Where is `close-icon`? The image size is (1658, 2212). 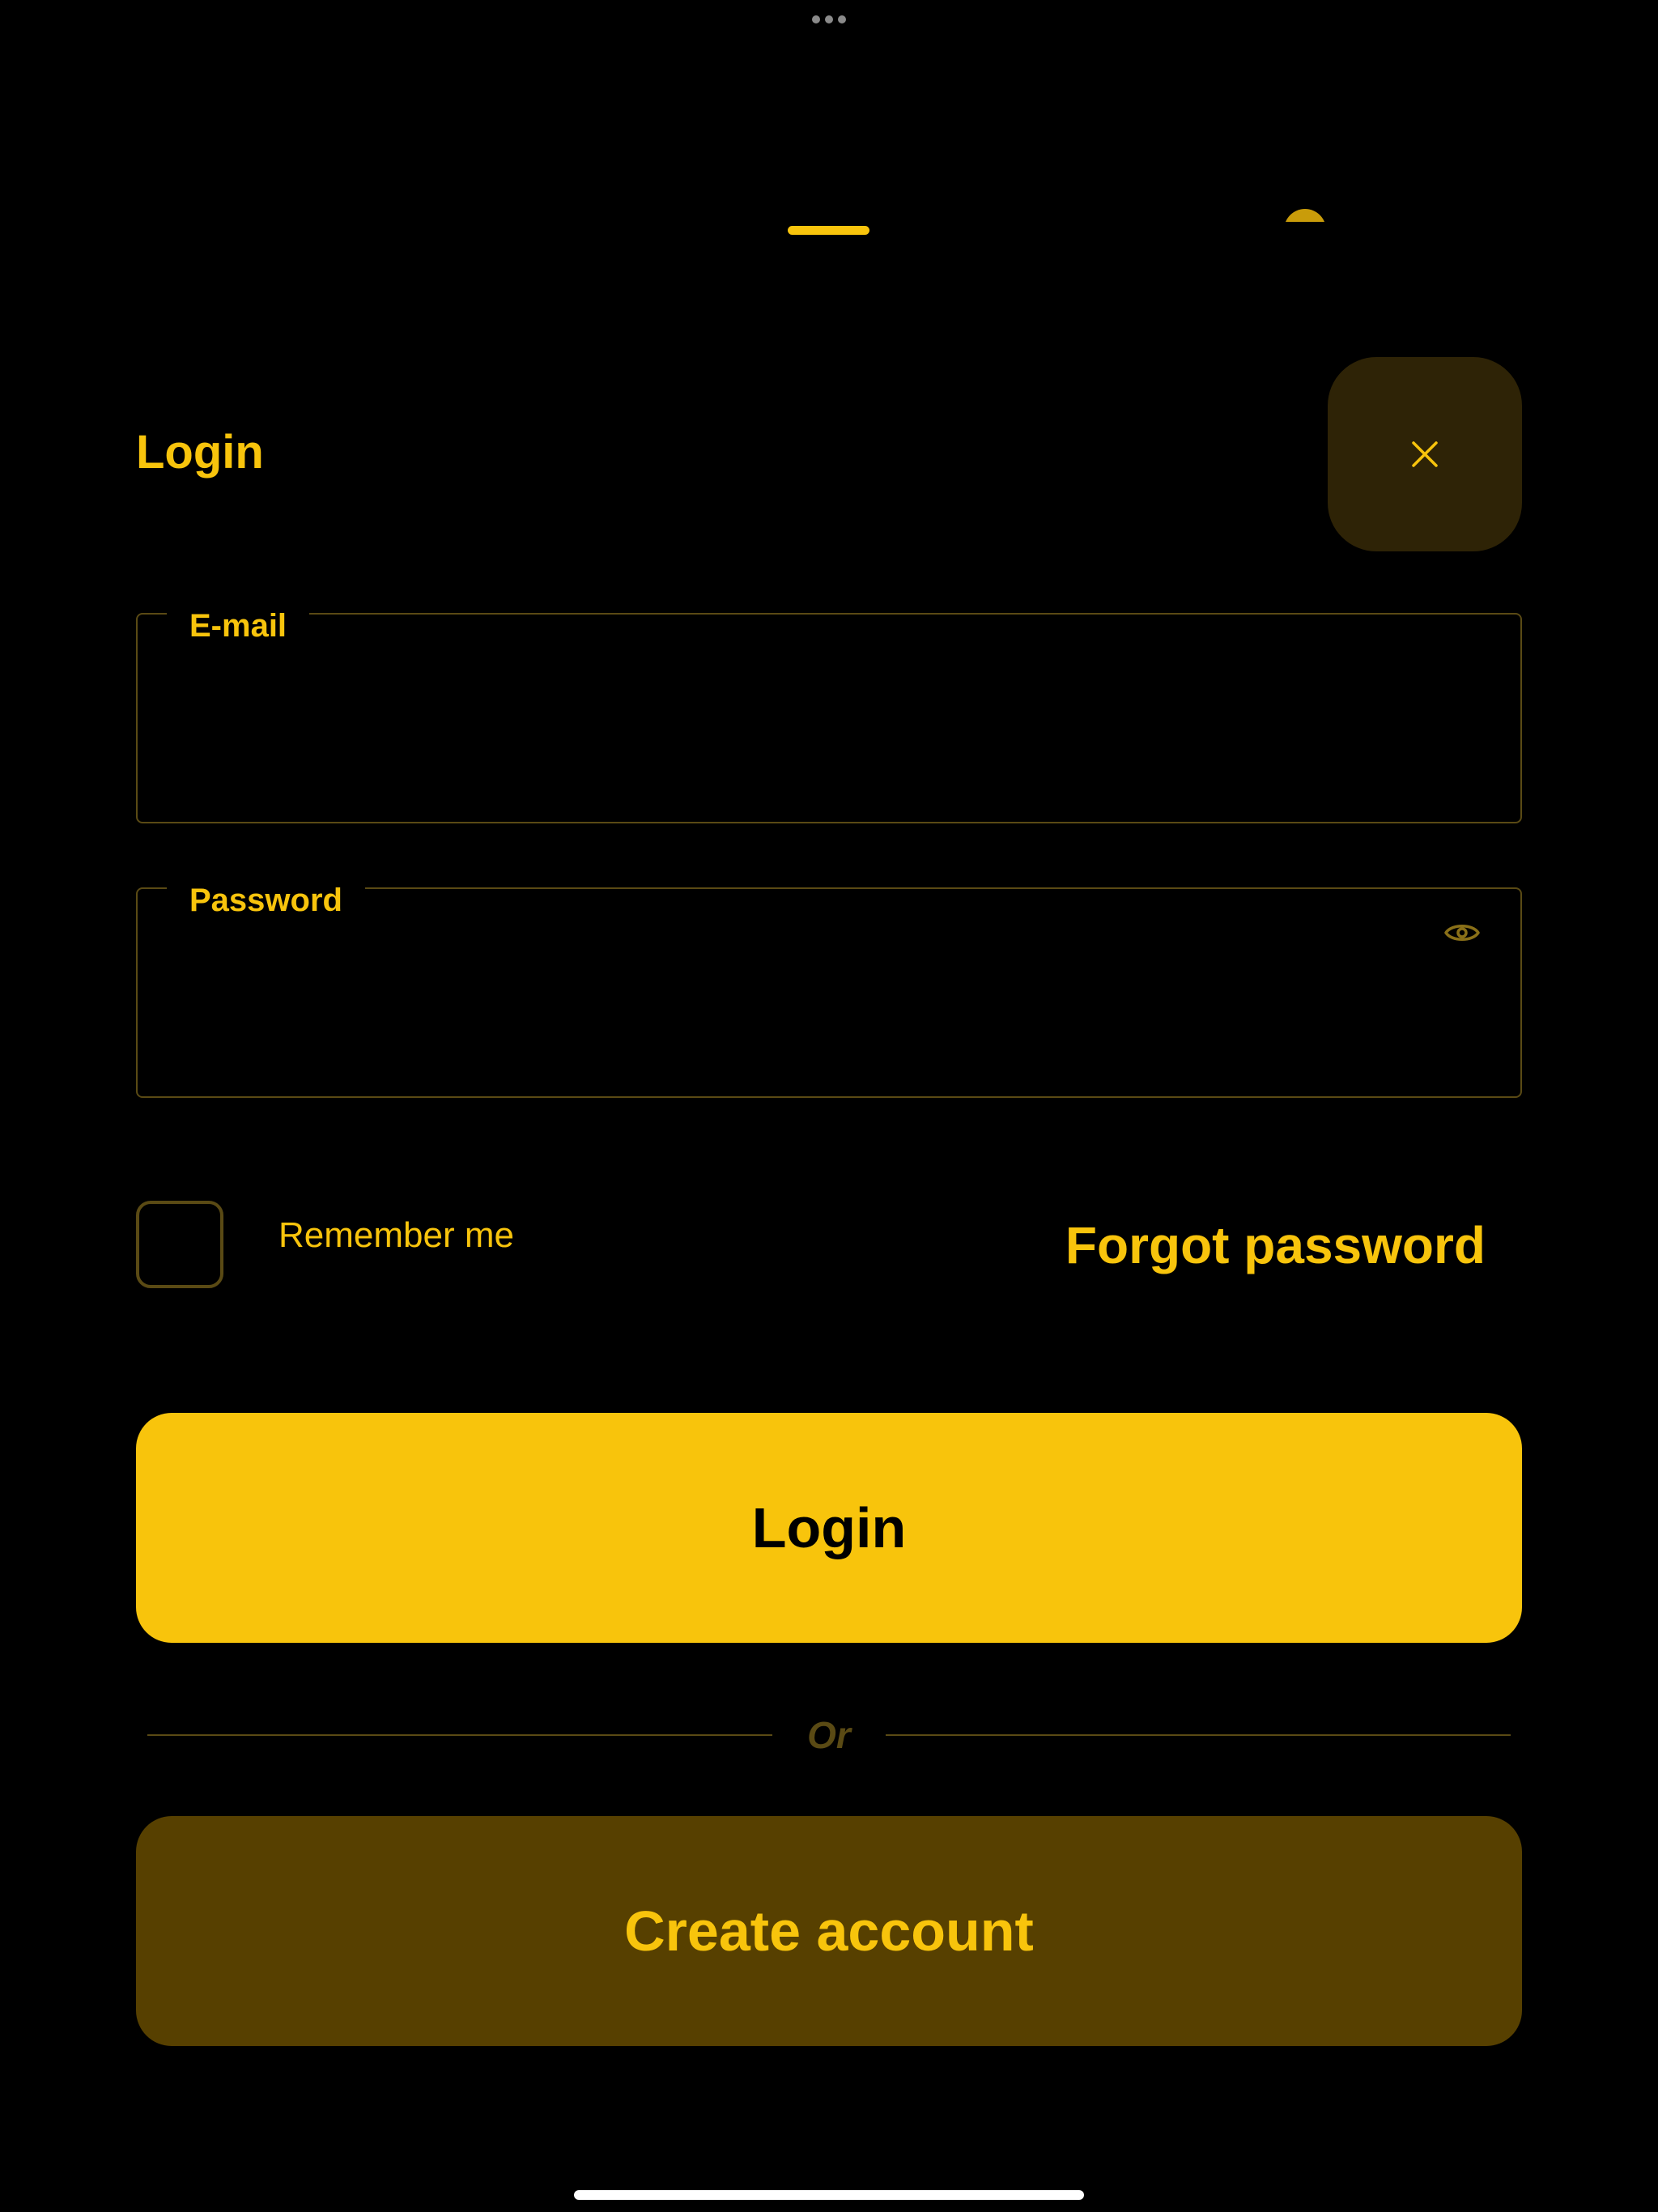
close-icon is located at coordinates (1425, 454).